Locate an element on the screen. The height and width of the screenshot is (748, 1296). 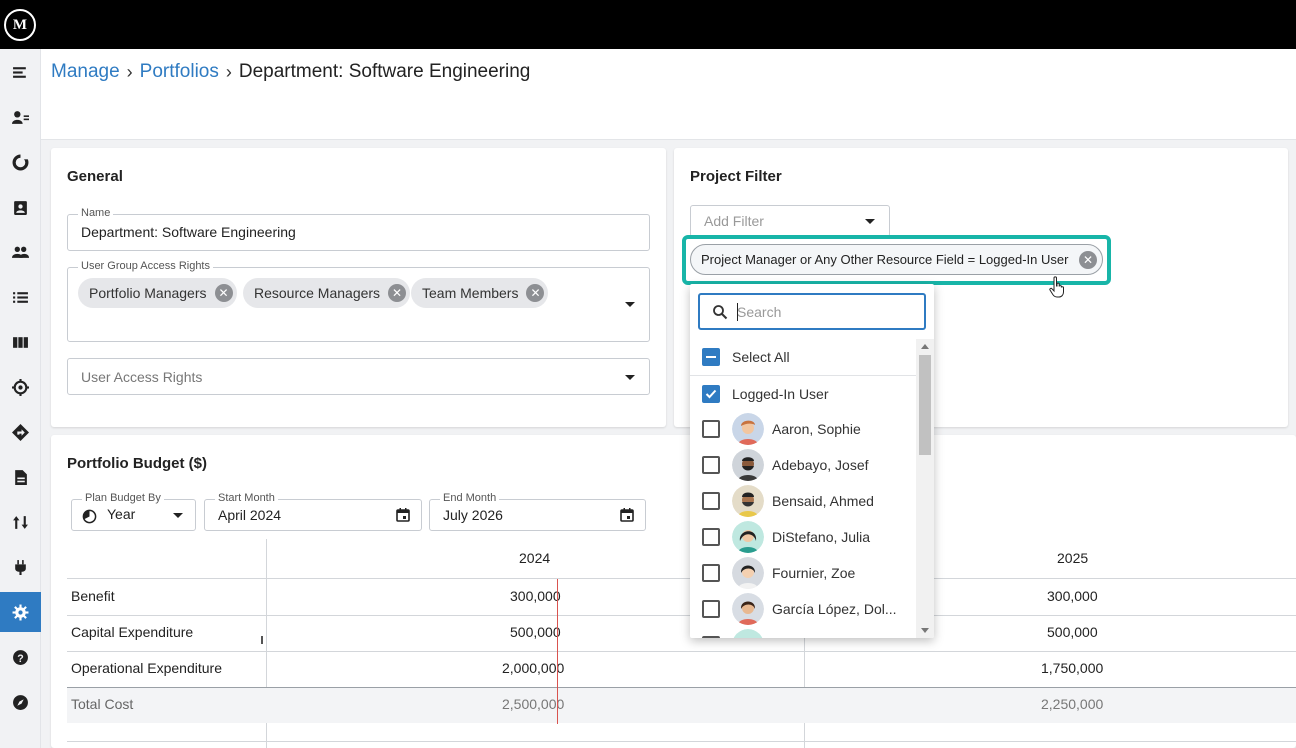
assignments-icon is located at coordinates (20, 207).